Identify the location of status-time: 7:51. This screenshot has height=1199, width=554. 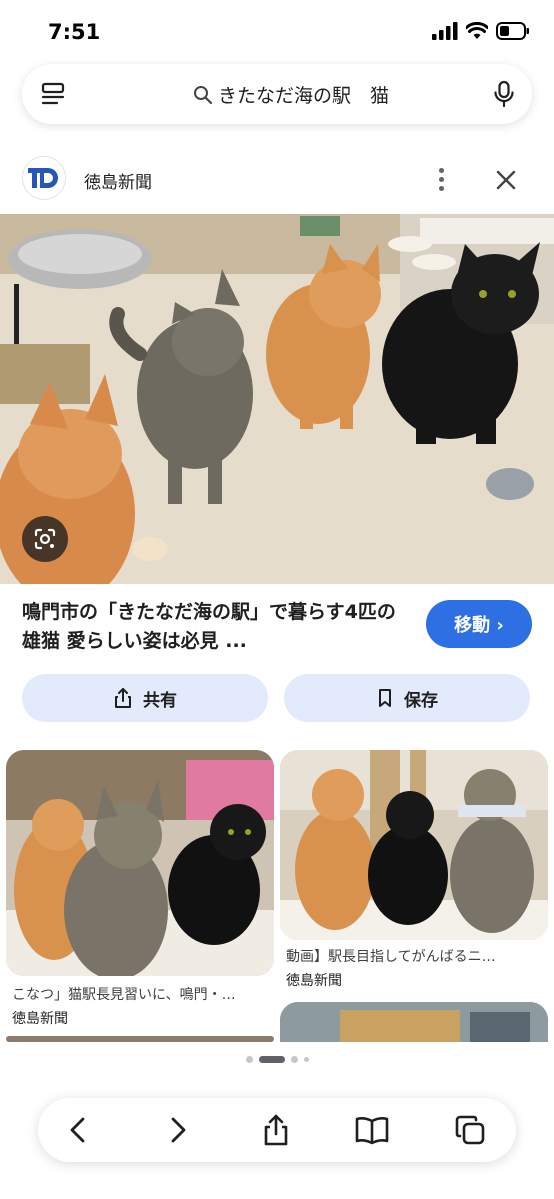
(74, 32).